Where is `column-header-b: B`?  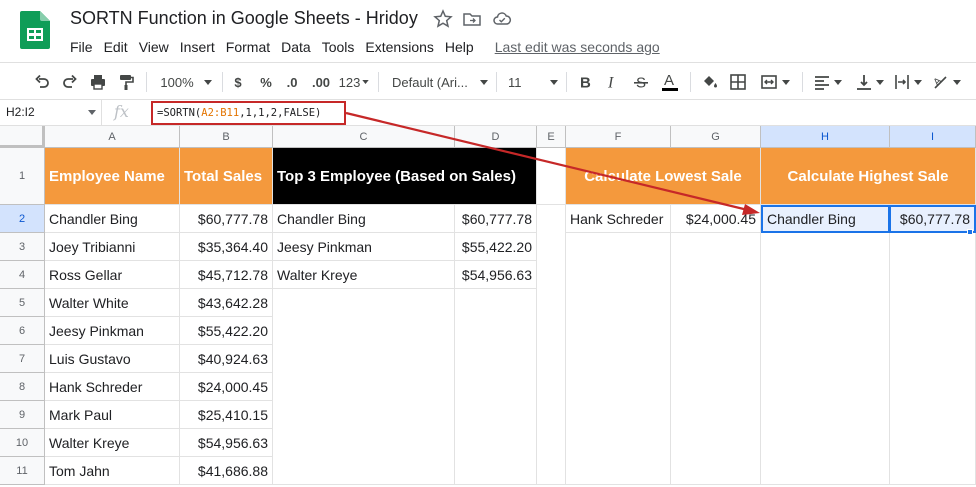
column-header-b: B is located at coordinates (226, 137).